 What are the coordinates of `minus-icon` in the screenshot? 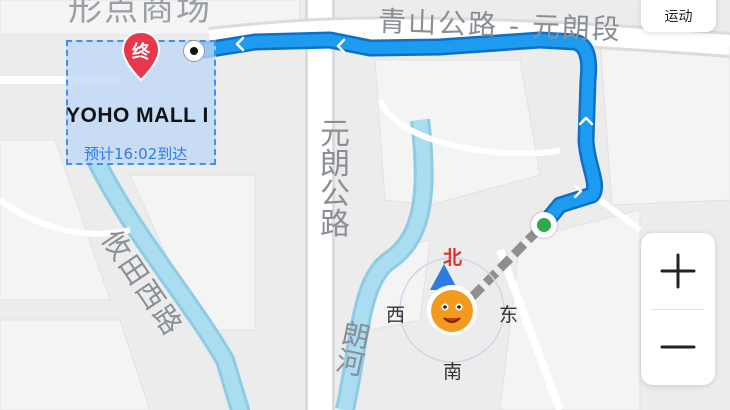 It's located at (678, 347).